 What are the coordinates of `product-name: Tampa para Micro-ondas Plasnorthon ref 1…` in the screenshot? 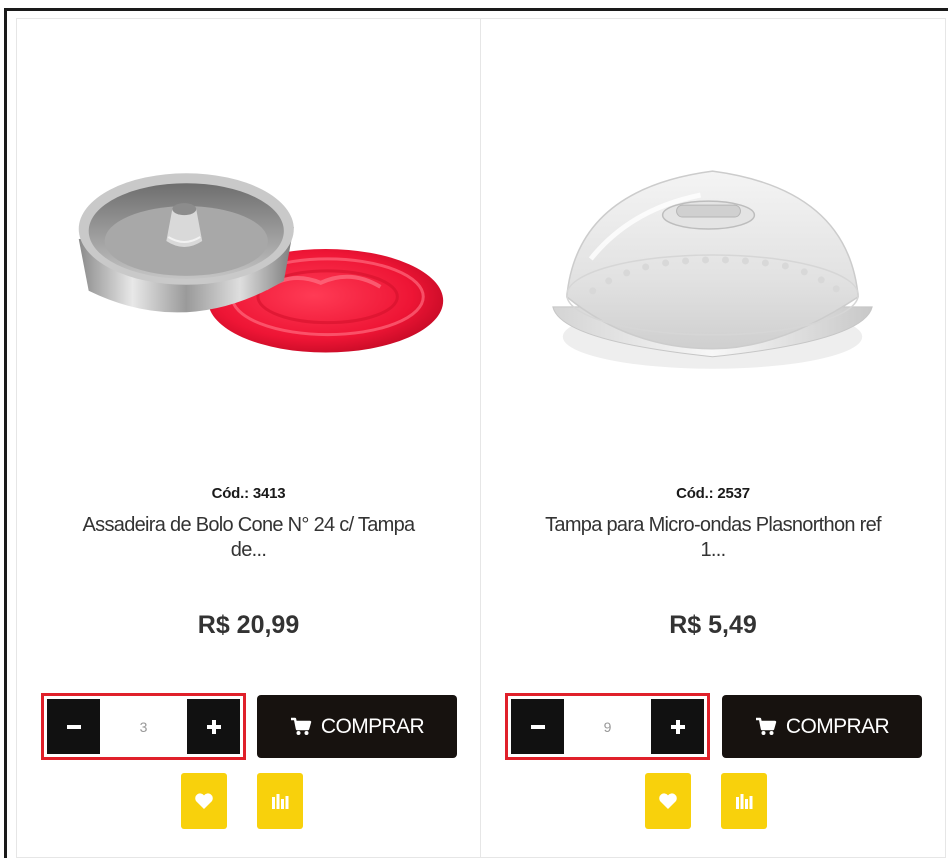 It's located at (713, 538).